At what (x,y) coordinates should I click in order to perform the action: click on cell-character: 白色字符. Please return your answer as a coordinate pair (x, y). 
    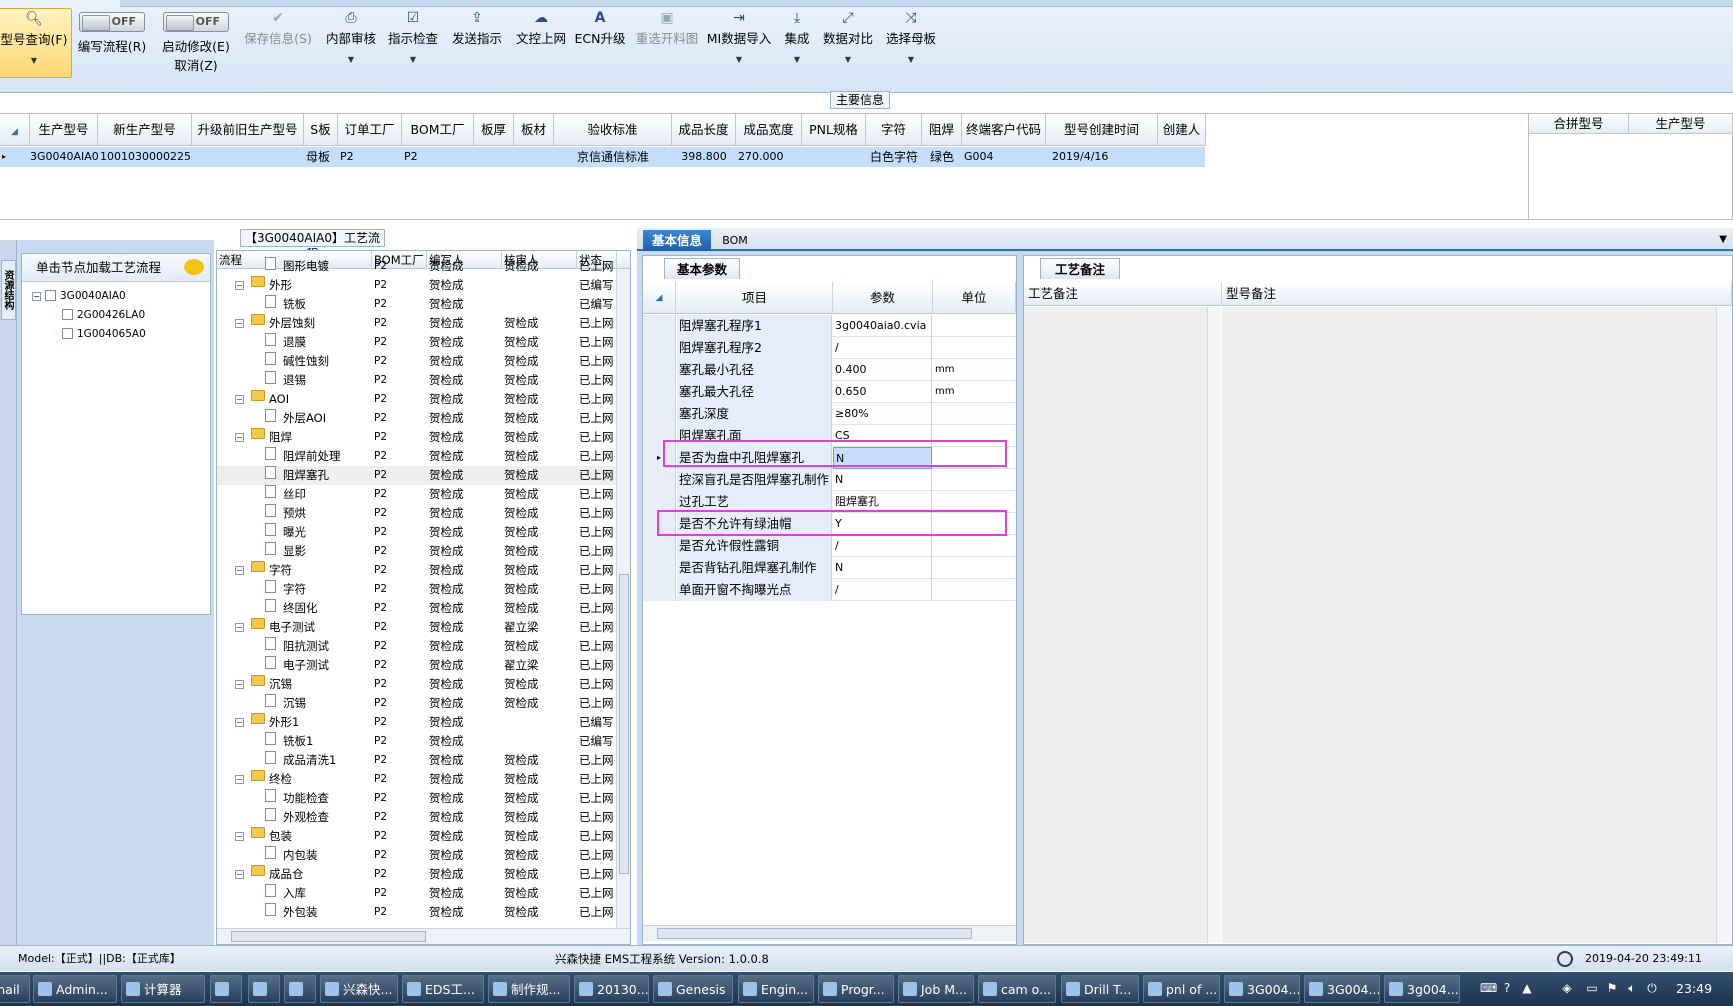
    Looking at the image, I should click on (894, 157).